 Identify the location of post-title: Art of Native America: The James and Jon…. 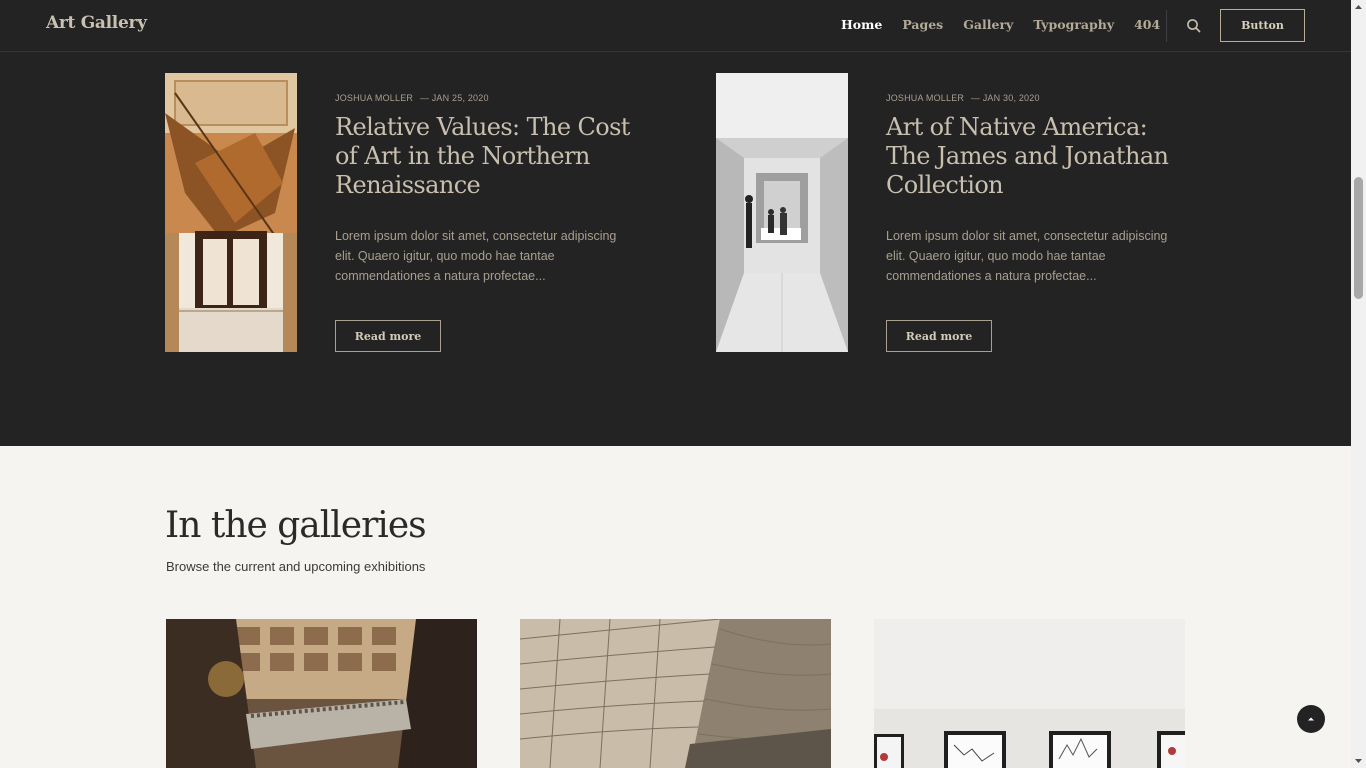
(1041, 156).